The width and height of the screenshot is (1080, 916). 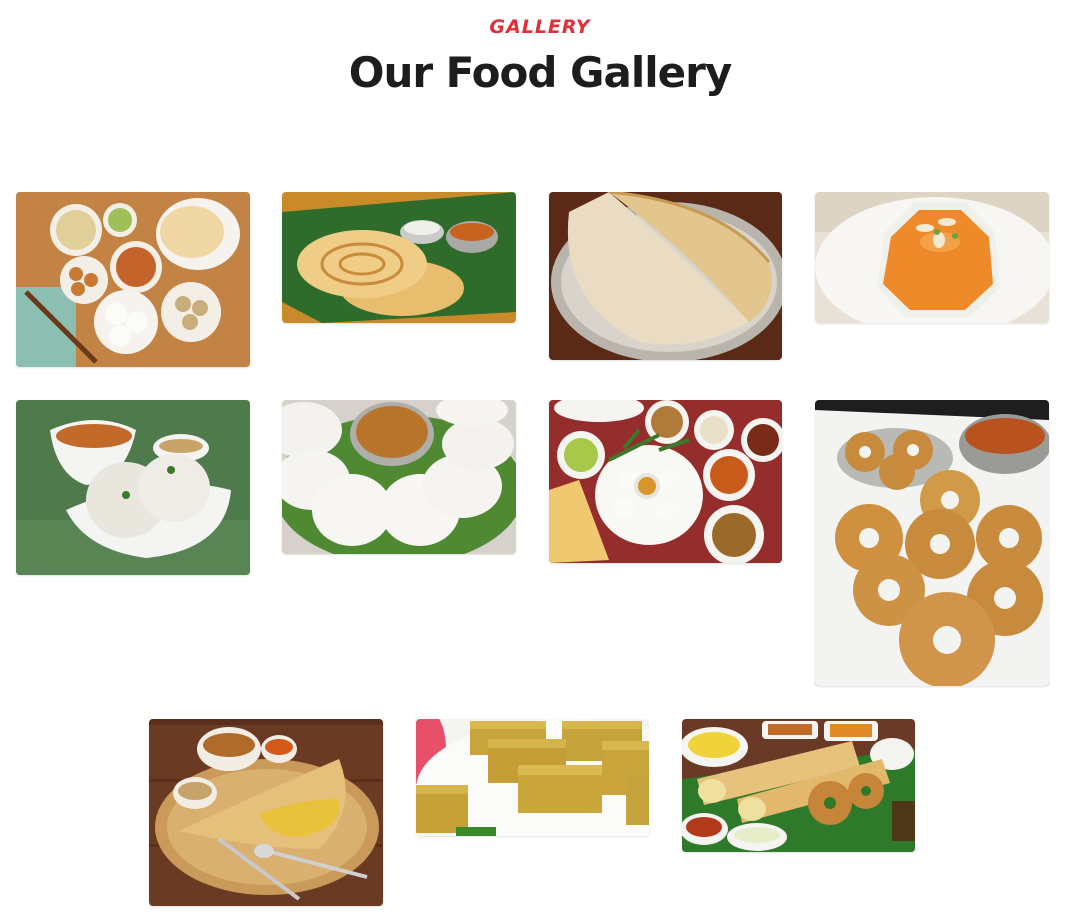 I want to click on masala-dosa-image, so click(x=266, y=812).